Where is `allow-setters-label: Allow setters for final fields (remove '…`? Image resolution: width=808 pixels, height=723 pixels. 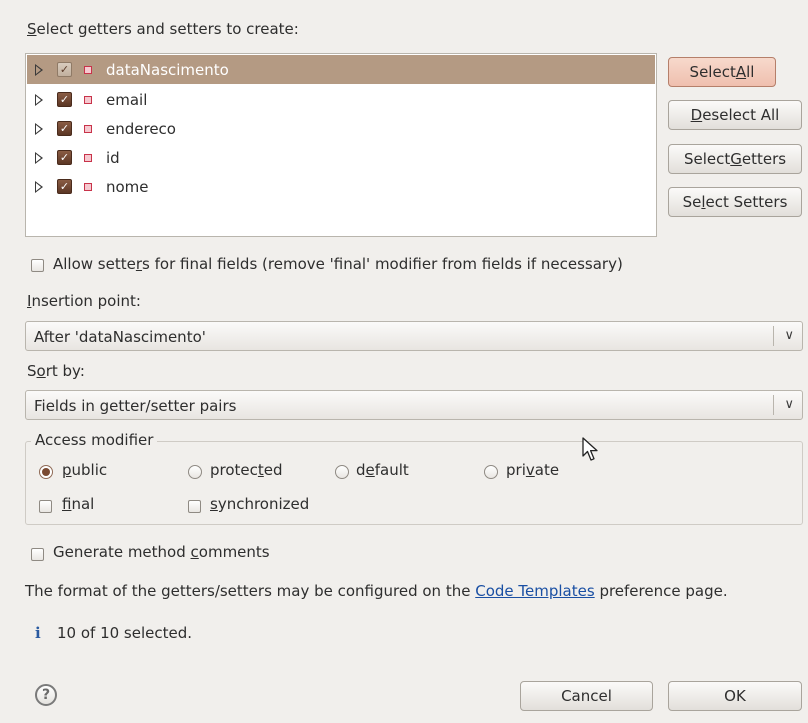
allow-setters-label: Allow setters for final fields (remove '… is located at coordinates (338, 264).